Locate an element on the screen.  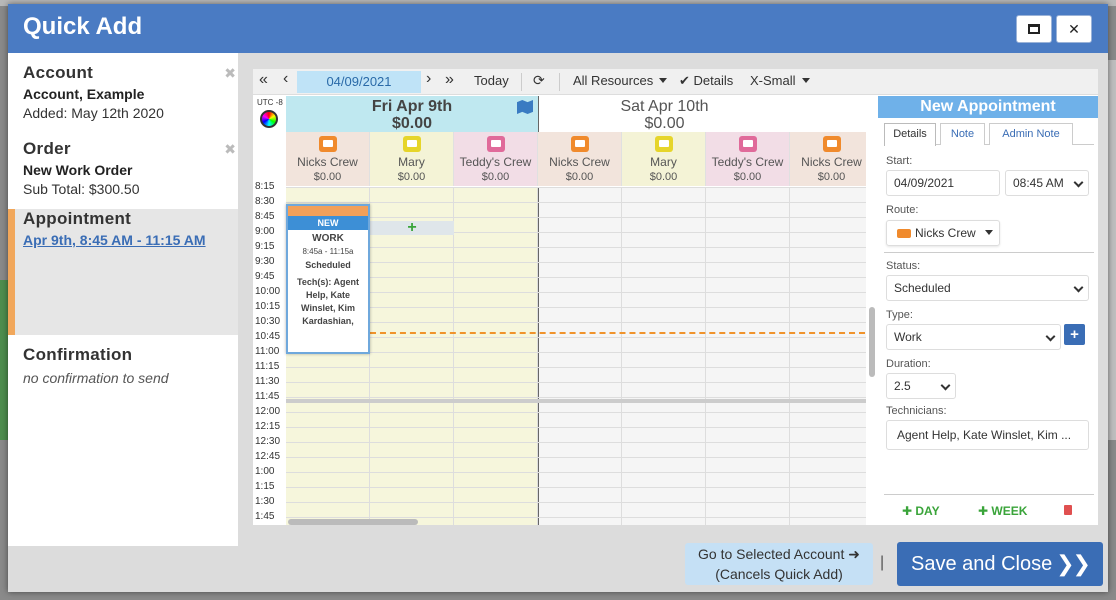
start-time-select: 08:45 AM is located at coordinates (1047, 183).